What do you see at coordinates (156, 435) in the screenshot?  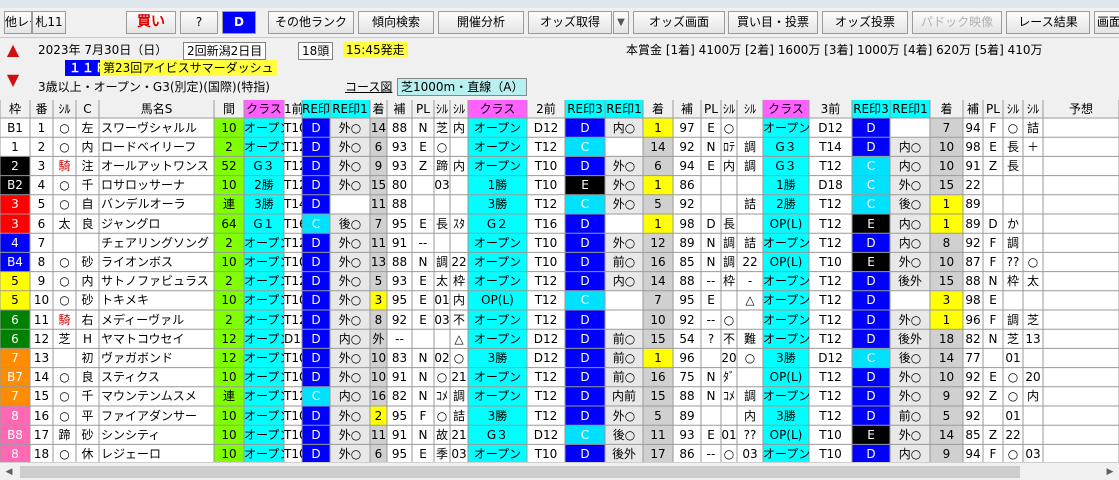 I see `horse-name: シンシティ` at bounding box center [156, 435].